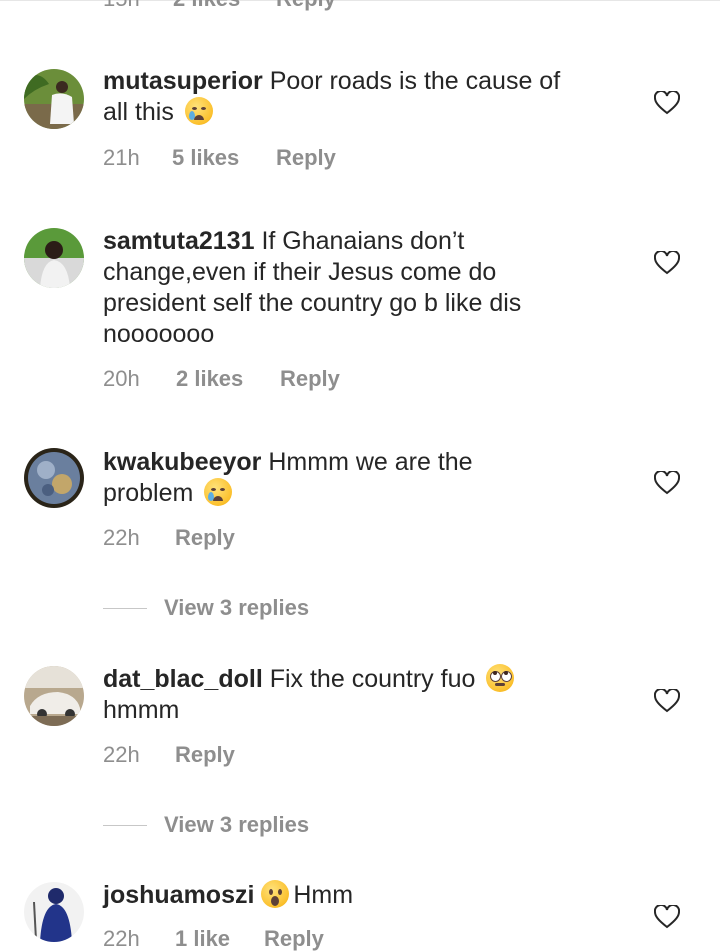  Describe the element at coordinates (183, 81) in the screenshot. I see `comment-username: mutasuperior` at that location.